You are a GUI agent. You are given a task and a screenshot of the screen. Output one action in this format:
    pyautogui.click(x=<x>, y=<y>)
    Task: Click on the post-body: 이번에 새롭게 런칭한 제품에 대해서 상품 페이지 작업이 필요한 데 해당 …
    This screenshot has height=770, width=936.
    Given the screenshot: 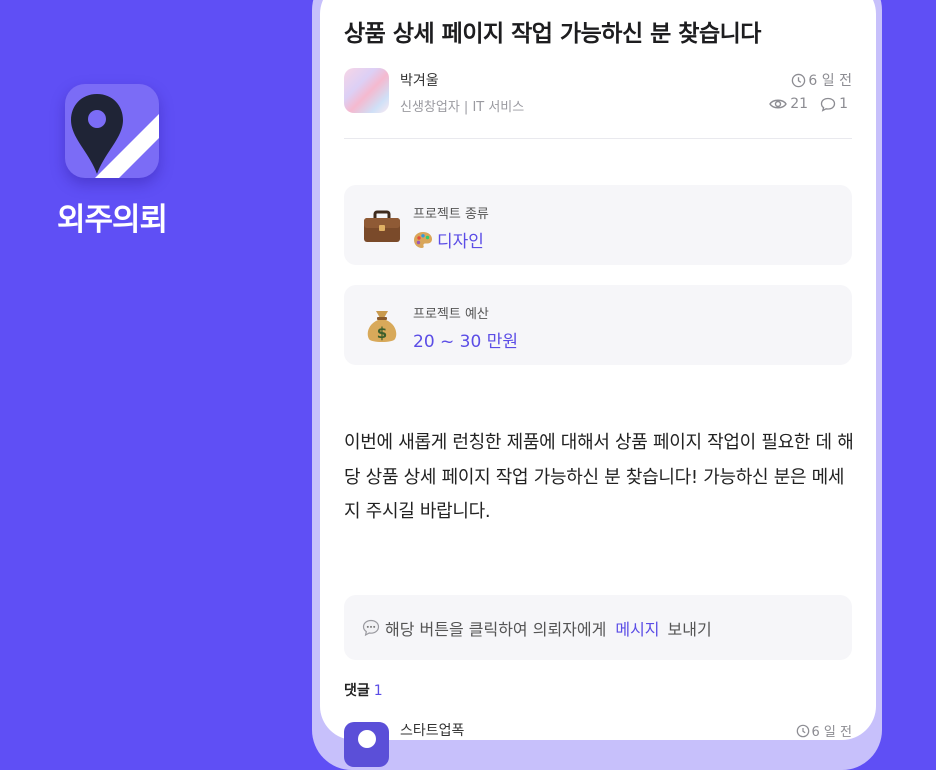 What is the action you would take?
    pyautogui.click(x=599, y=477)
    